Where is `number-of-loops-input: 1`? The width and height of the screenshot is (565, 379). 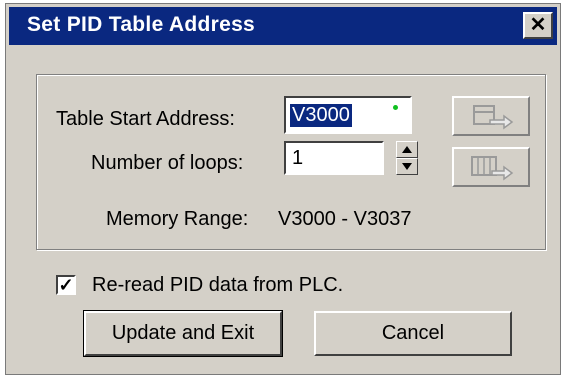
number-of-loops-input: 1 is located at coordinates (334, 158).